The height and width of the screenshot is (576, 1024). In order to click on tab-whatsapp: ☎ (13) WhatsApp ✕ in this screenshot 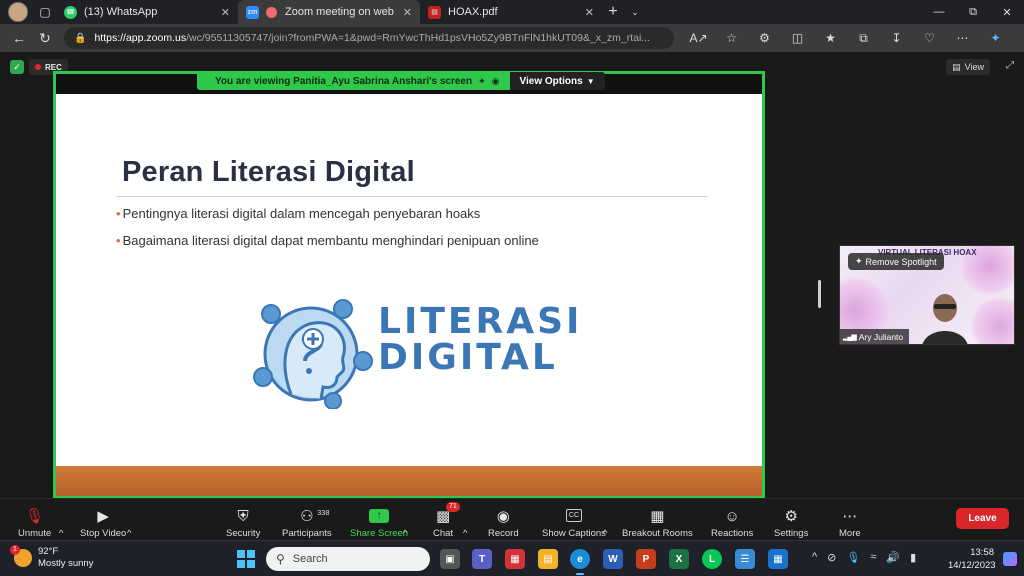, I will do `click(147, 12)`.